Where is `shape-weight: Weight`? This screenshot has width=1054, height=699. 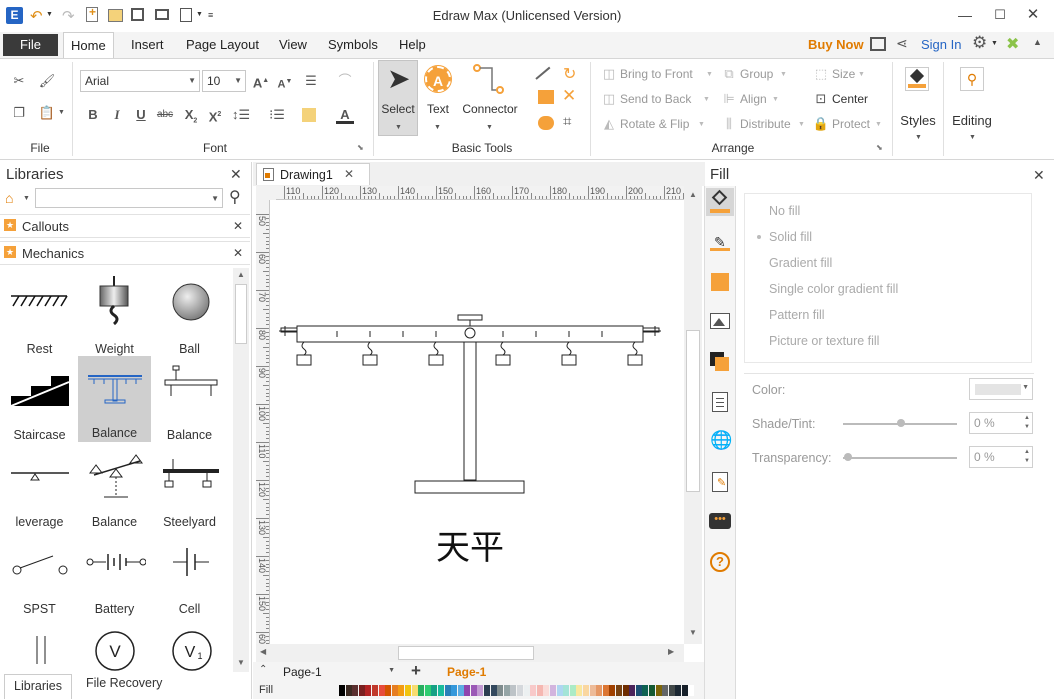 shape-weight: Weight is located at coordinates (114, 315).